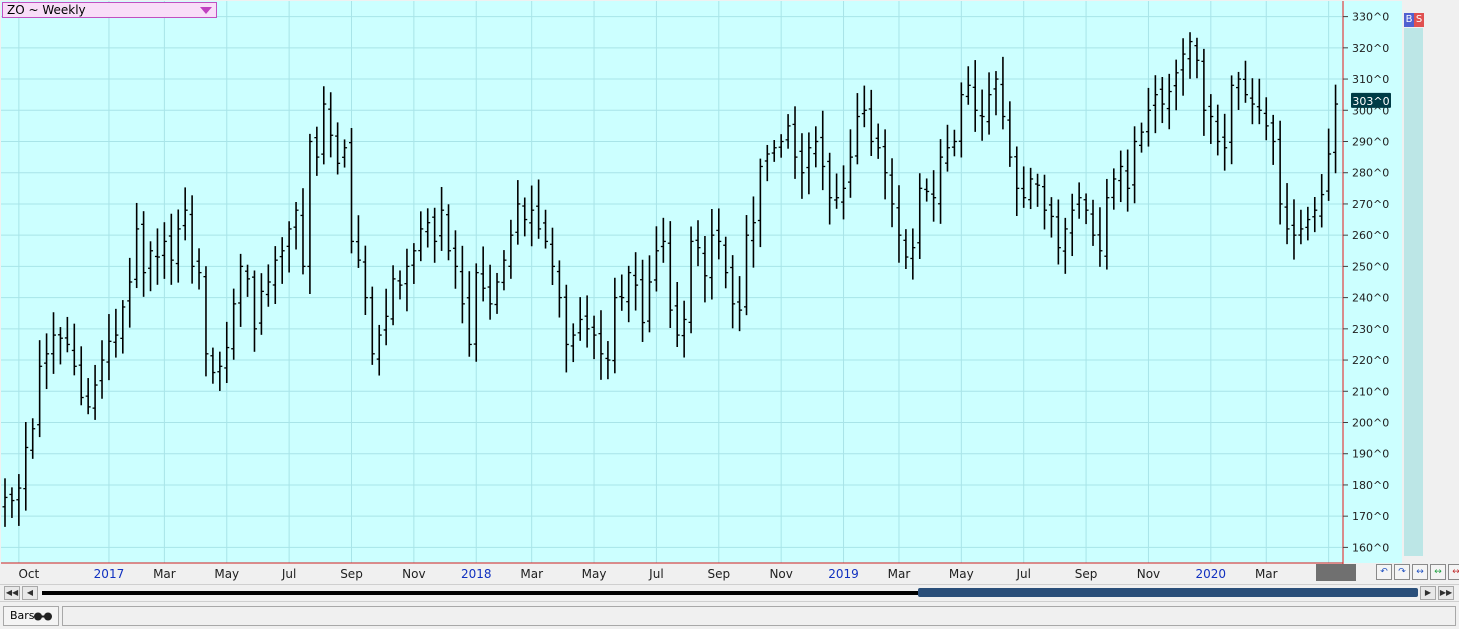  I want to click on symbol-label: ZO ~ Weekly, so click(46, 10).